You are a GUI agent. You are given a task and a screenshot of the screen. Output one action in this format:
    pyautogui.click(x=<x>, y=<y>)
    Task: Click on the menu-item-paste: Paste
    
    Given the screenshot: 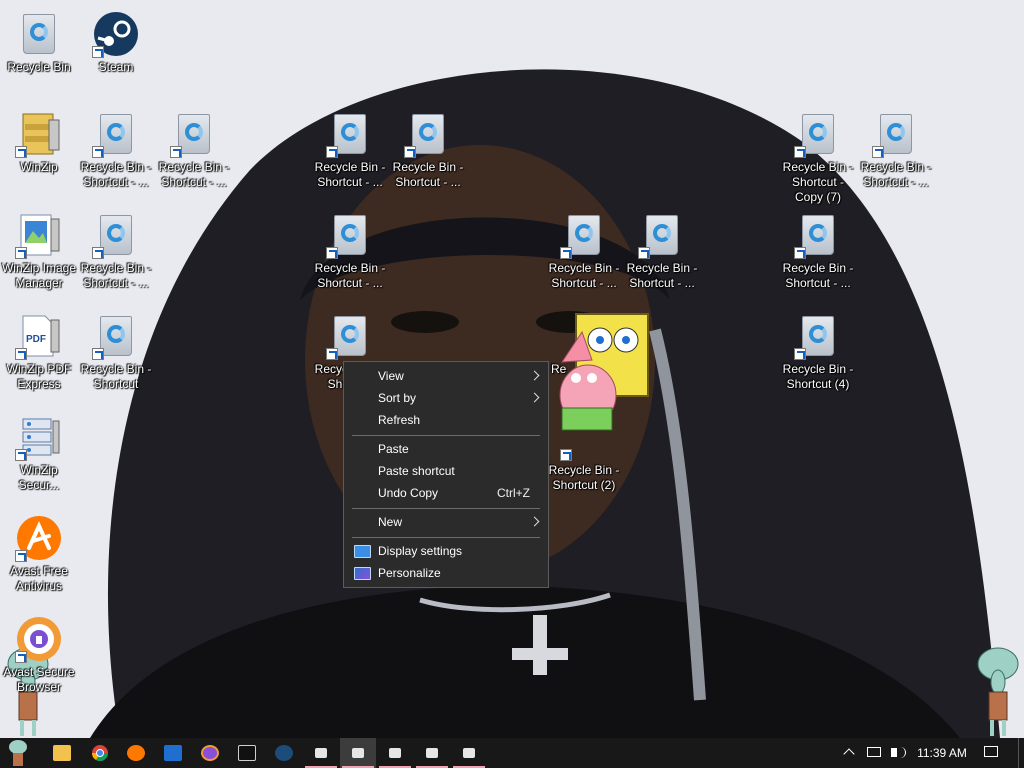 What is the action you would take?
    pyautogui.click(x=446, y=449)
    